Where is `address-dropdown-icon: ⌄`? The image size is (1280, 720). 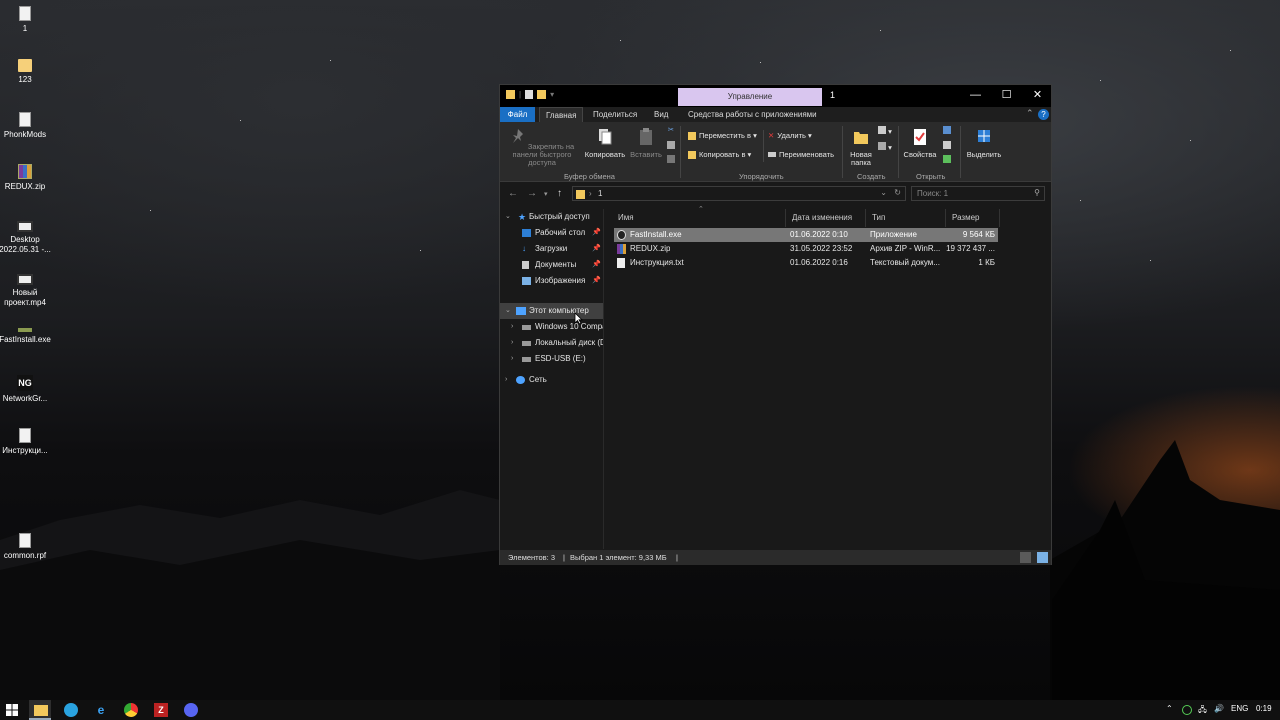
address-dropdown-icon: ⌄ is located at coordinates (883, 192).